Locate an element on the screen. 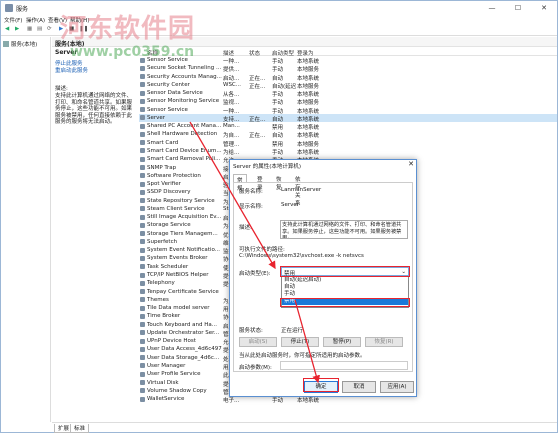 This screenshot has width=558, height=433. table-row: Shared PC Account Mana... Man... 禁用 本地系统 is located at coordinates (348, 126).